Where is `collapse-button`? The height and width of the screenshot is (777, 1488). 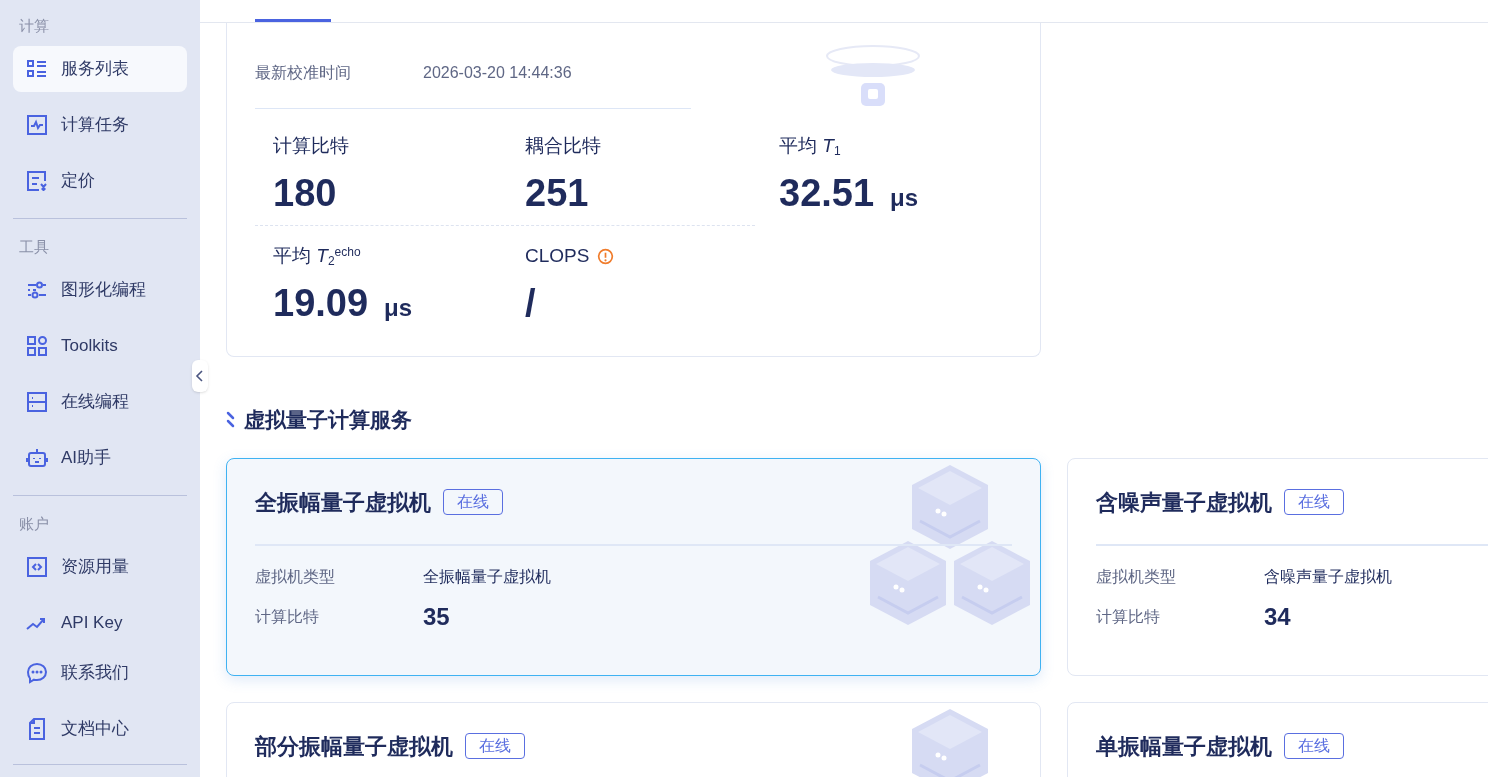
collapse-button is located at coordinates (200, 376).